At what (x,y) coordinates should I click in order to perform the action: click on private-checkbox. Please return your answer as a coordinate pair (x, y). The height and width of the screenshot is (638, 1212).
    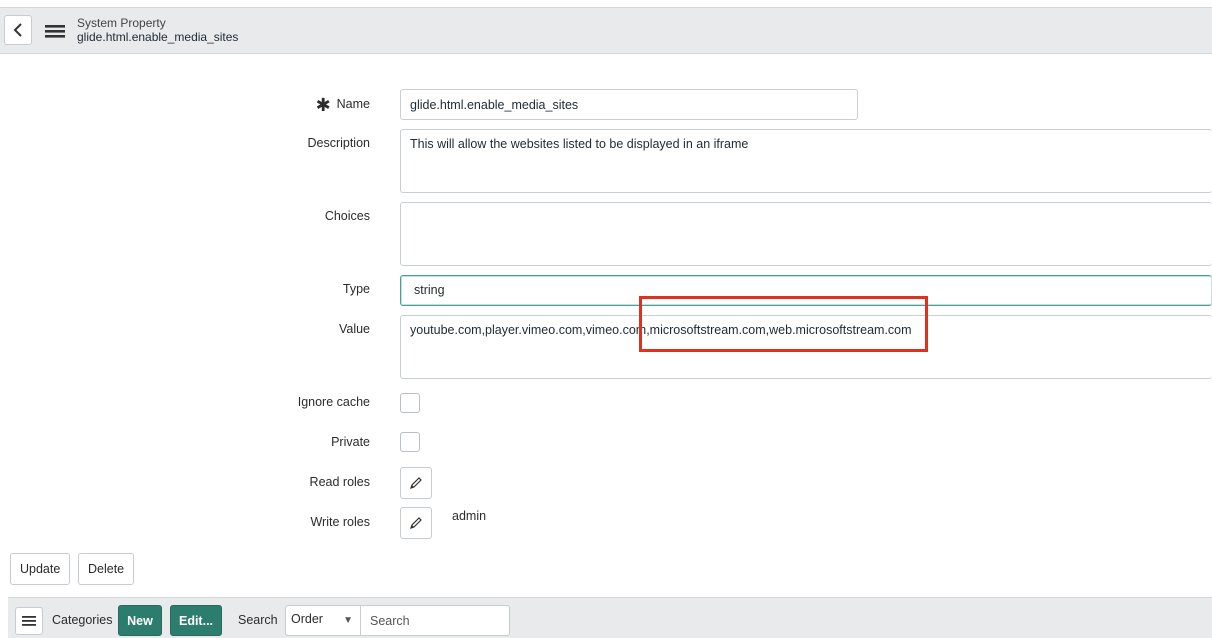
    Looking at the image, I should click on (410, 442).